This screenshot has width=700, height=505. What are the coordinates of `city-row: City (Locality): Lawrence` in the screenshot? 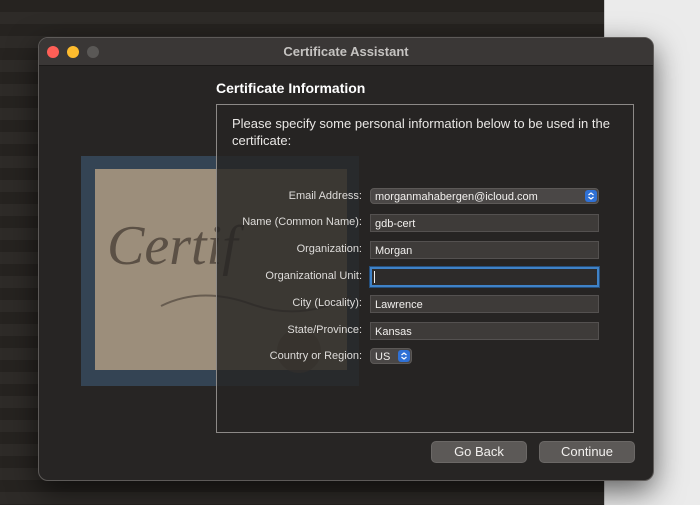 It's located at (425, 305).